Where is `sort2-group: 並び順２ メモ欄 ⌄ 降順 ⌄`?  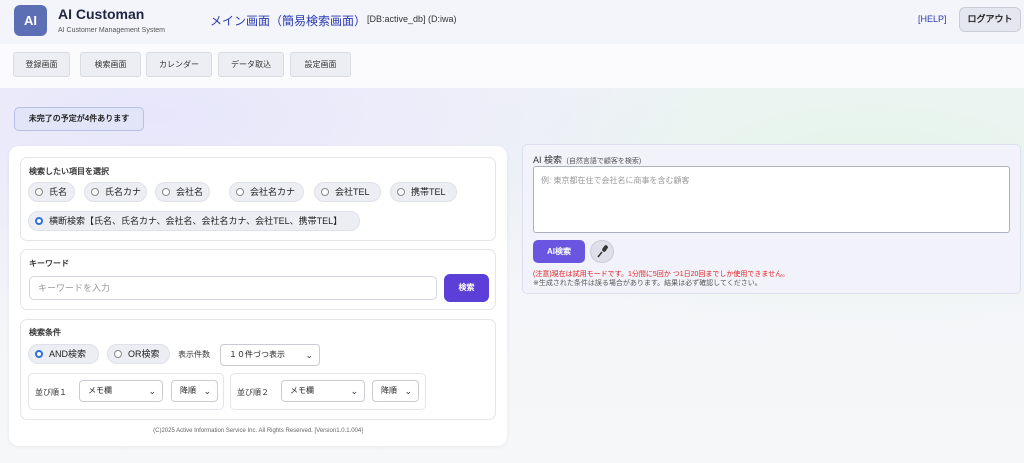 sort2-group: 並び順２ メモ欄 ⌄ 降順 ⌄ is located at coordinates (328, 391).